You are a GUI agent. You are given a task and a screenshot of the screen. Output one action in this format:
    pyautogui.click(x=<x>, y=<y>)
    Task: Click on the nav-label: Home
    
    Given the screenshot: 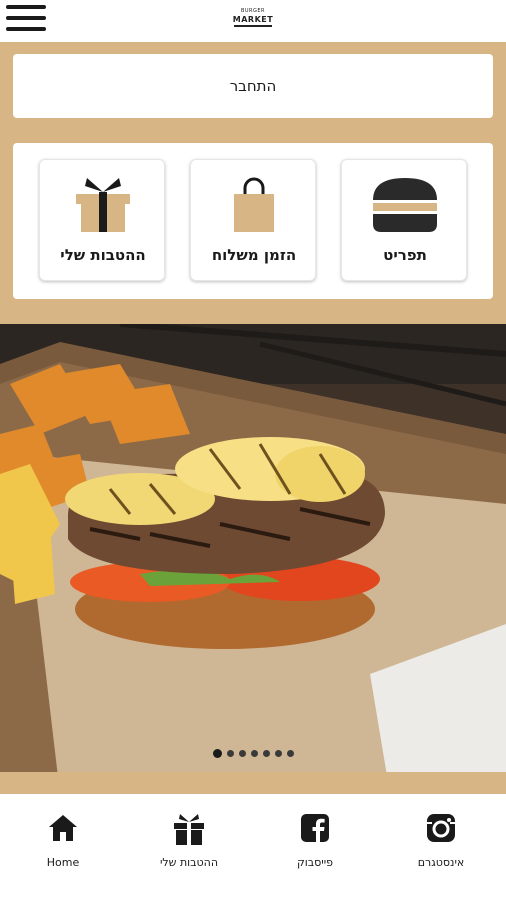 What is the action you would take?
    pyautogui.click(x=63, y=862)
    